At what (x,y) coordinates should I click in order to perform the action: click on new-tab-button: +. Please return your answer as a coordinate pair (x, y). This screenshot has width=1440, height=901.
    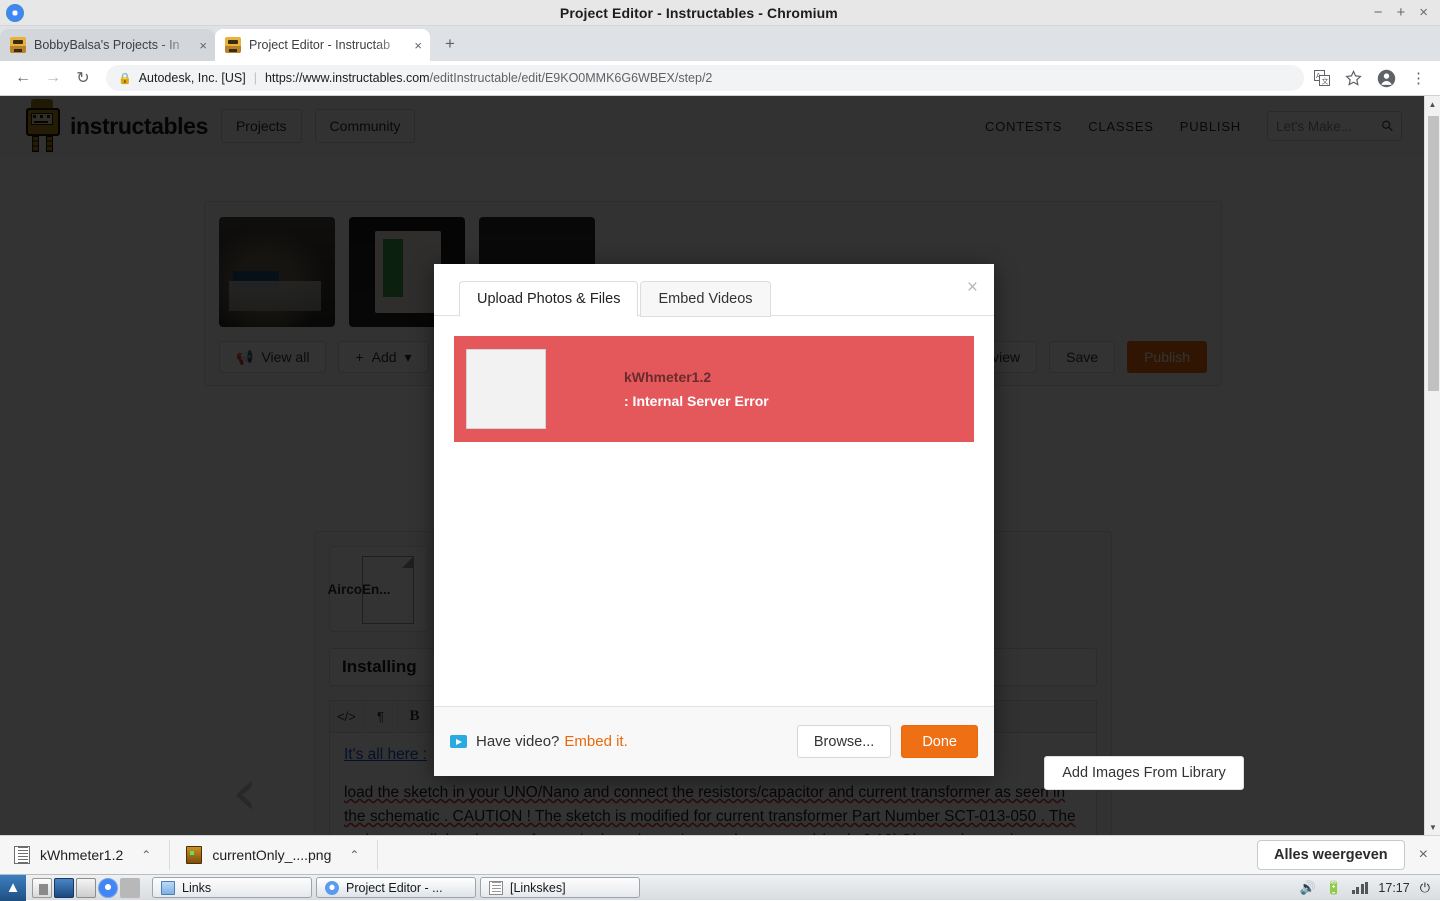
    Looking at the image, I should click on (450, 44).